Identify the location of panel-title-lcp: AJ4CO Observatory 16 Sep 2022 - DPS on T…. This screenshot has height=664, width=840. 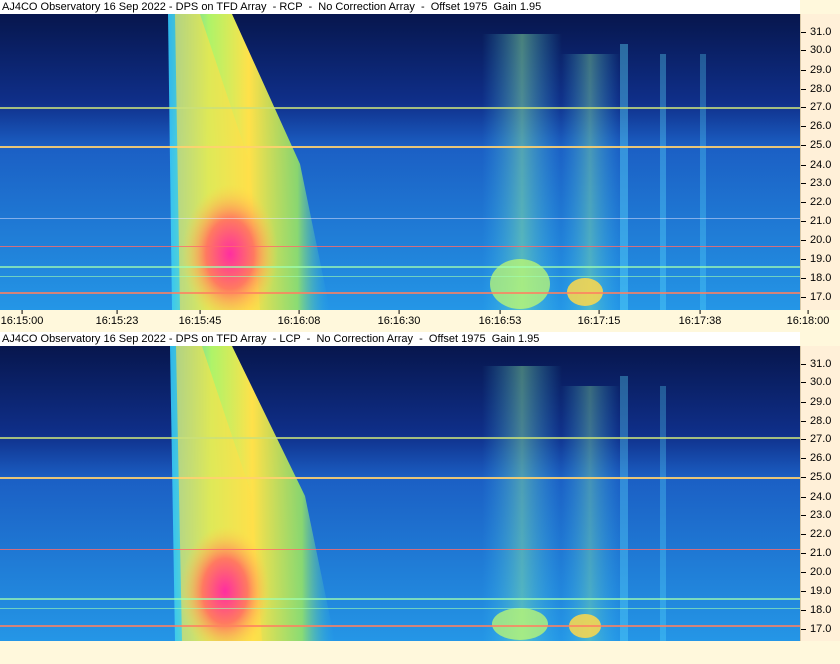
(400, 339).